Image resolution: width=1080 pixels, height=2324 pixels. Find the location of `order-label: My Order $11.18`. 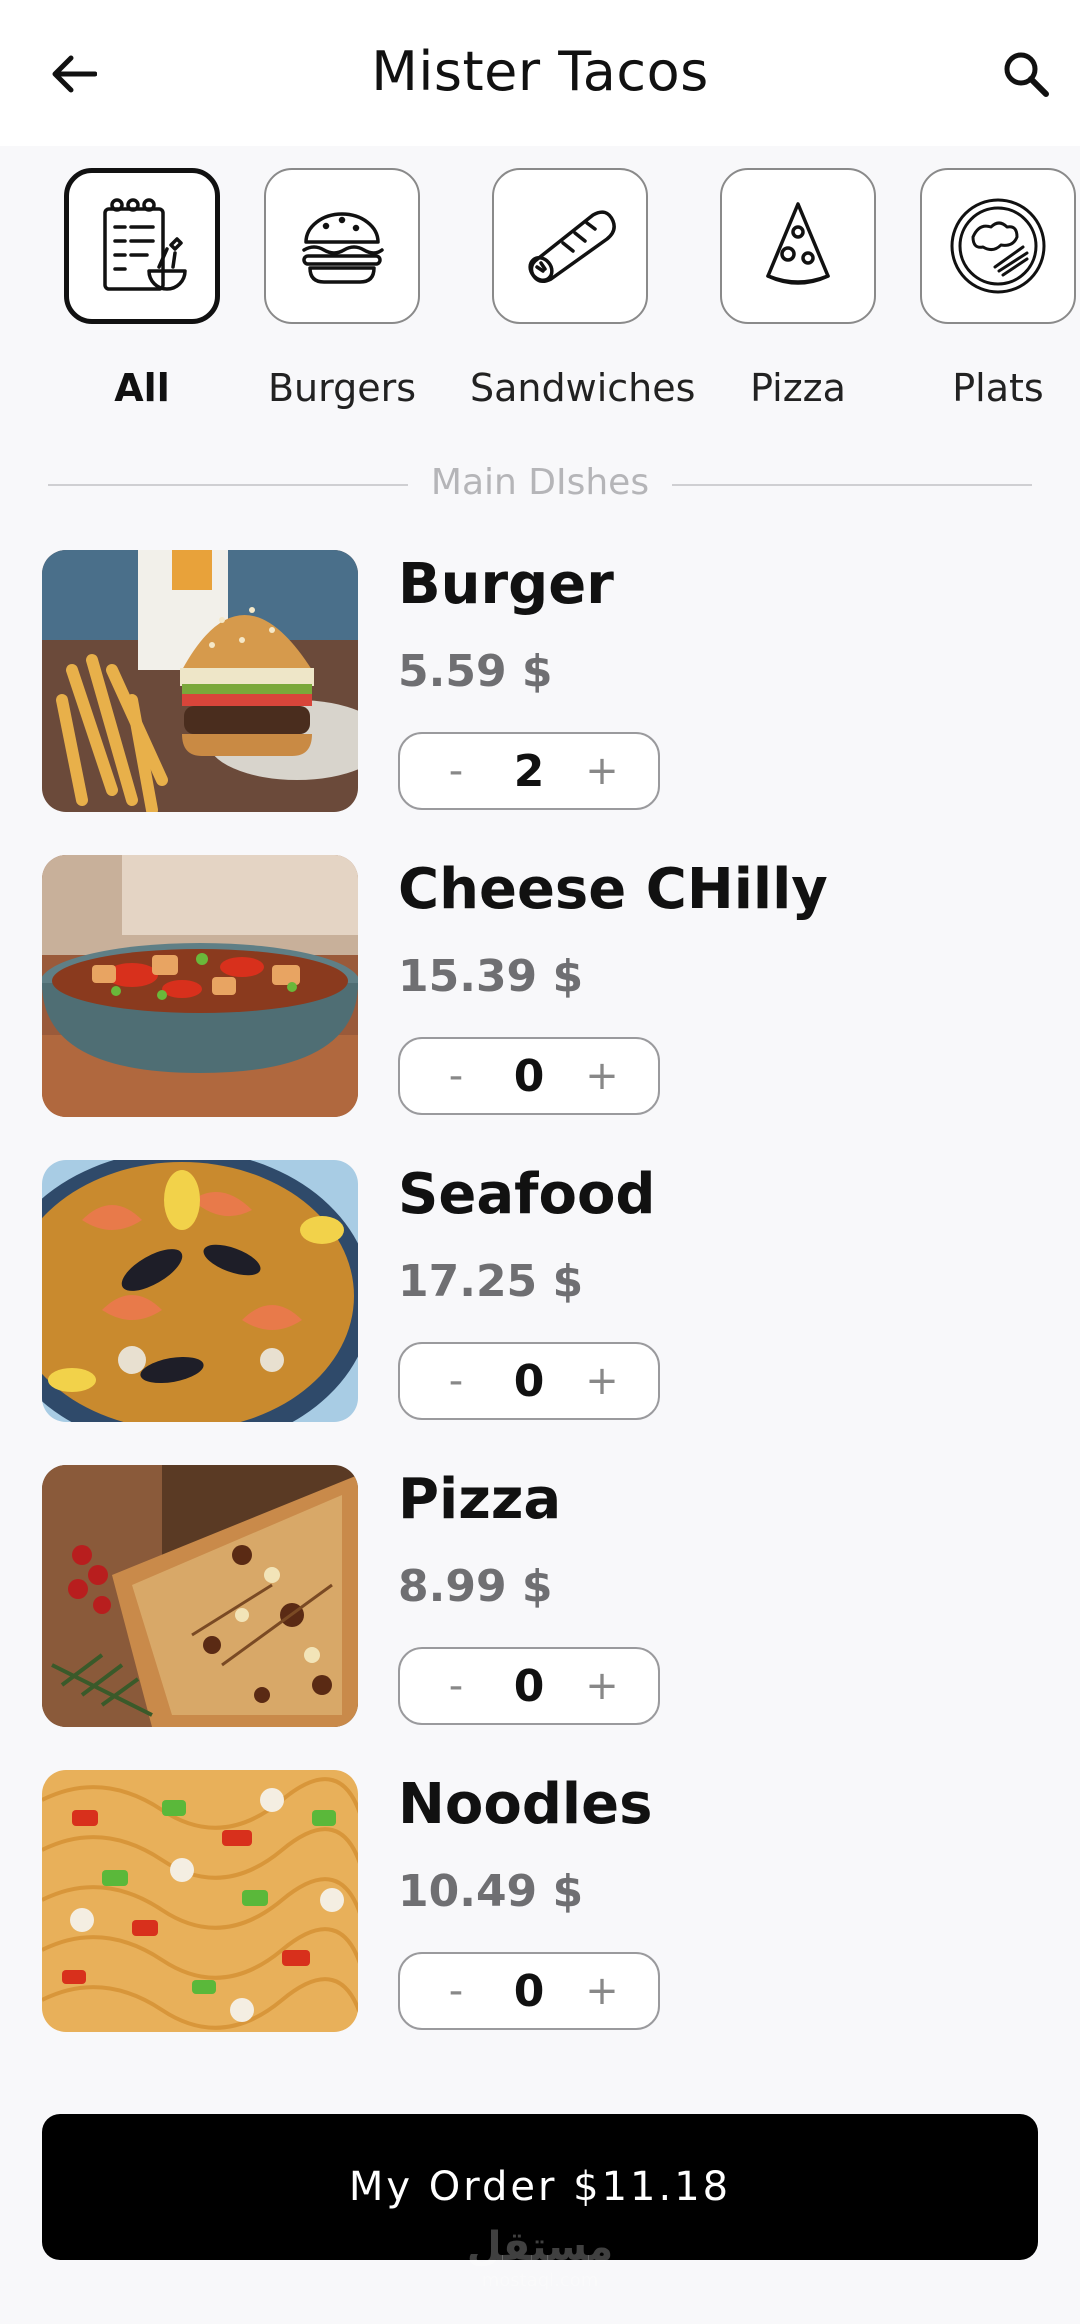

order-label: My Order $11.18 is located at coordinates (540, 2187).